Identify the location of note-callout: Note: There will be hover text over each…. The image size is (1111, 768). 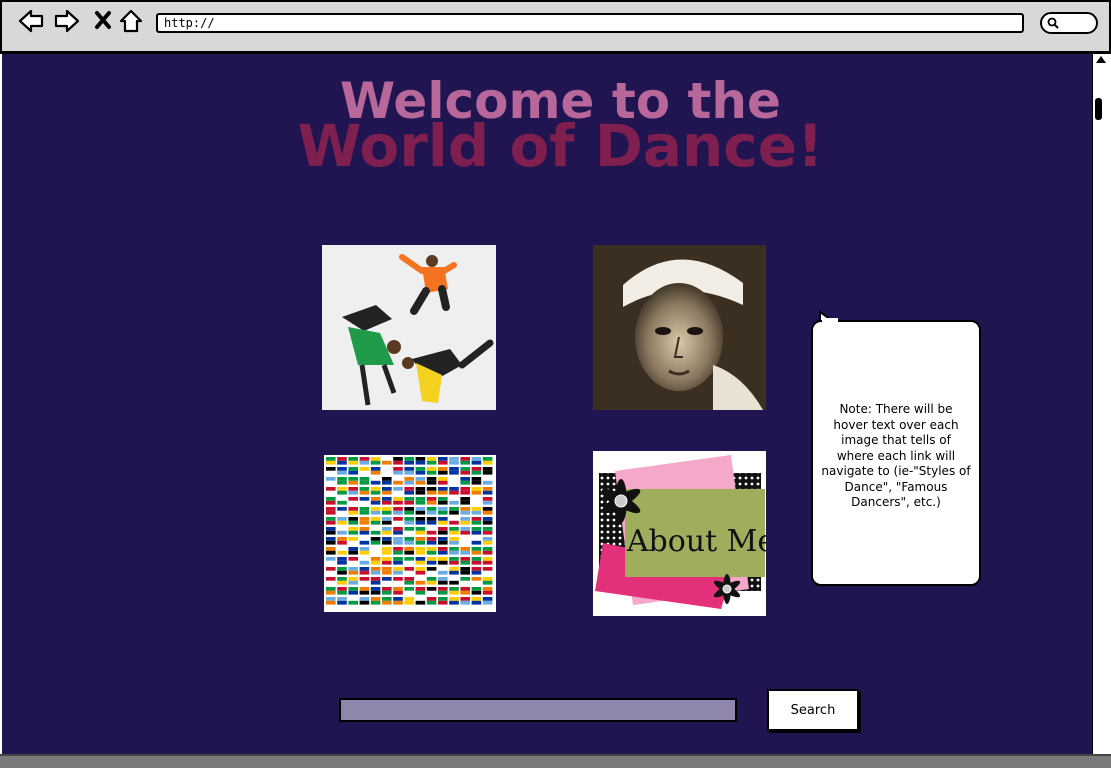
(896, 453).